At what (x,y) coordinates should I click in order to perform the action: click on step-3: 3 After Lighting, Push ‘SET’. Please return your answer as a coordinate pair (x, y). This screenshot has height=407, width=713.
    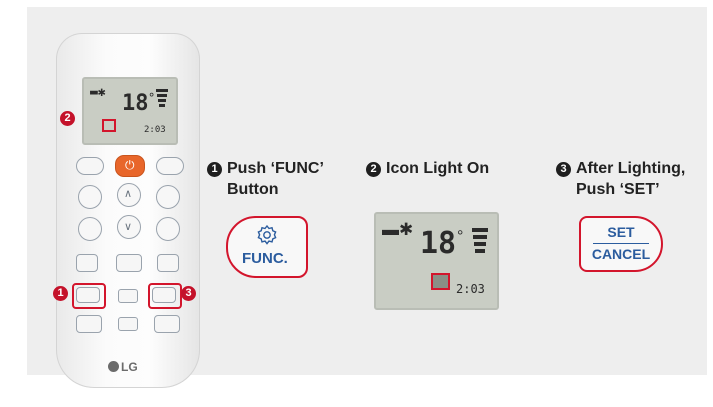
    Looking at the image, I should click on (620, 179).